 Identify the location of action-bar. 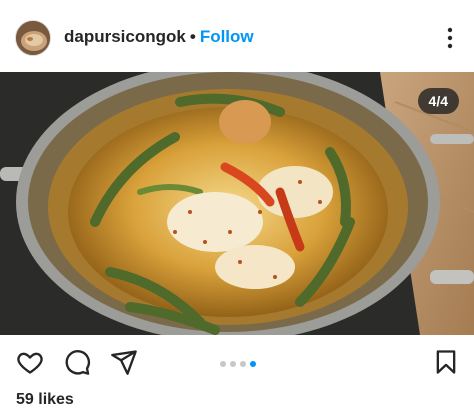
(237, 361).